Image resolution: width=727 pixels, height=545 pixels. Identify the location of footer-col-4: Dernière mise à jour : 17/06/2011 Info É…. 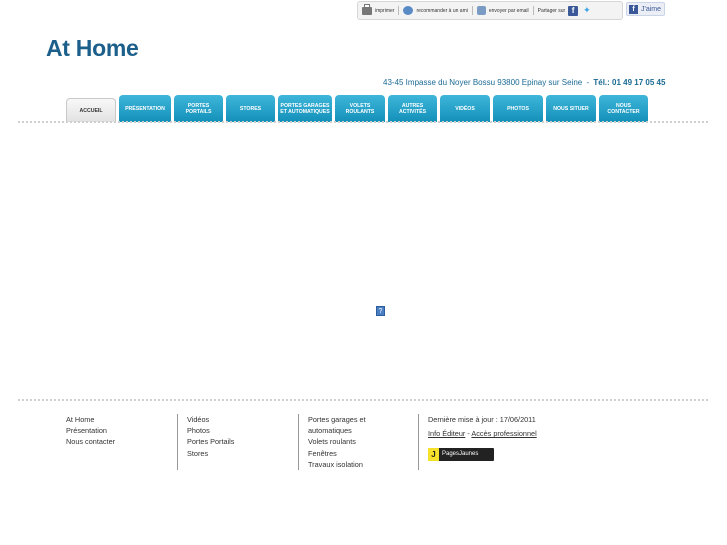
(477, 442).